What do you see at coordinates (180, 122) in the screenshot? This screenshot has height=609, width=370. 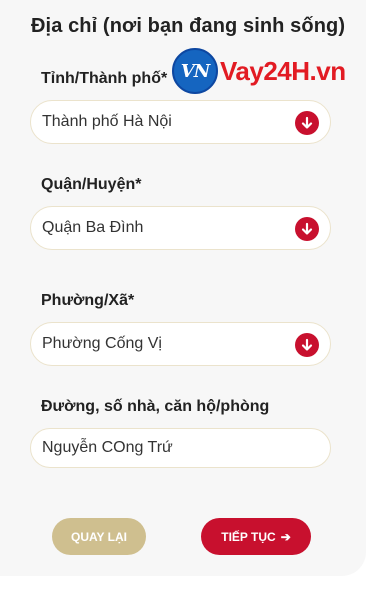 I see `province-select: Thành phố Hà Nội` at bounding box center [180, 122].